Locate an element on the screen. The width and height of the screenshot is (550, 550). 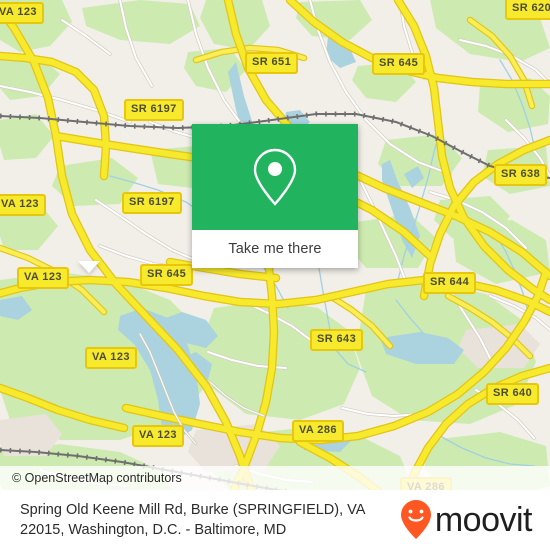
road-shield: SR 638 is located at coordinates (521, 175).